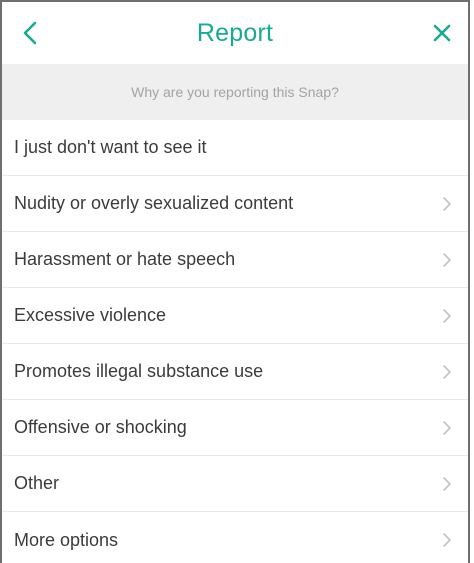 This screenshot has width=474, height=563. What do you see at coordinates (100, 427) in the screenshot?
I see `option-label: Offensive or shocking` at bounding box center [100, 427].